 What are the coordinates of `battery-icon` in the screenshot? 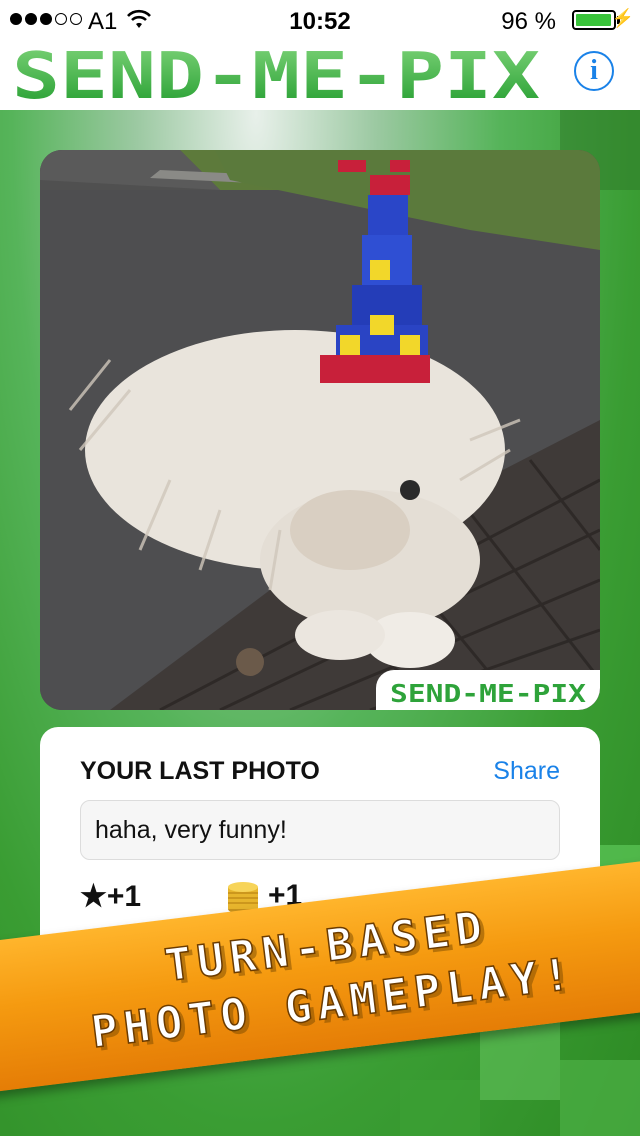 It's located at (594, 20).